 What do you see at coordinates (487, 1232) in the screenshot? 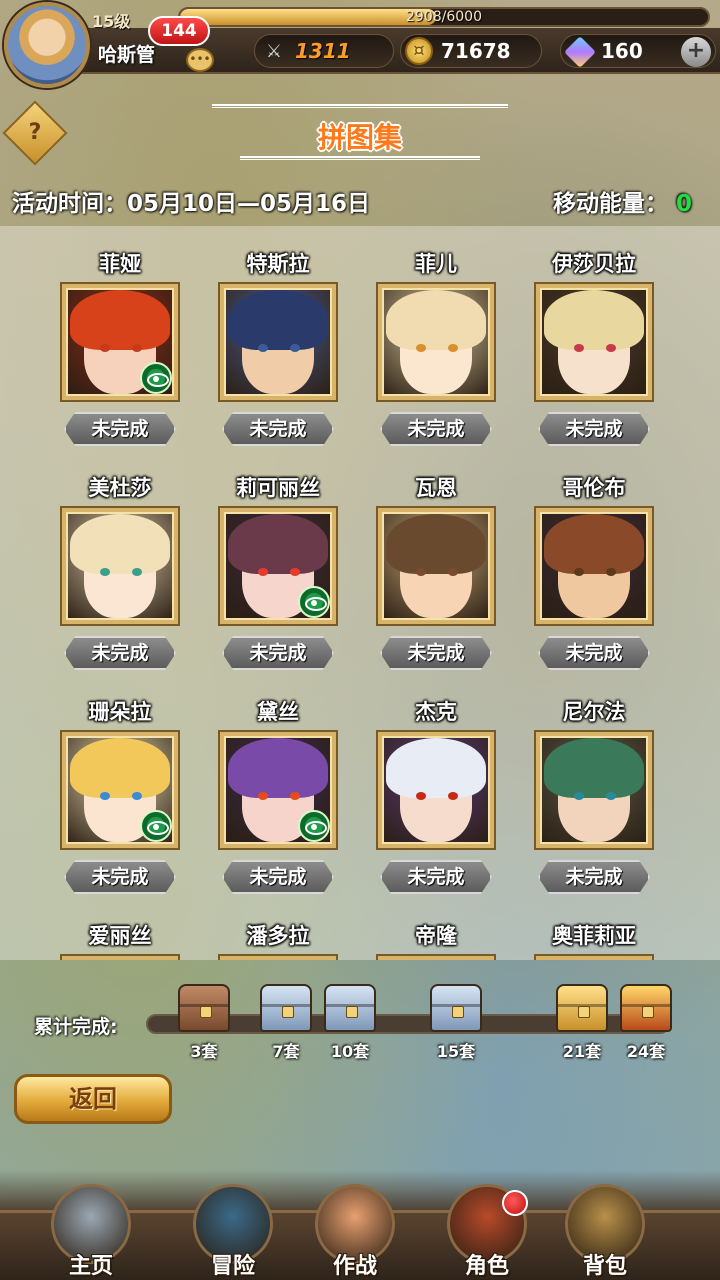
I see `nav-item: 角色` at bounding box center [487, 1232].